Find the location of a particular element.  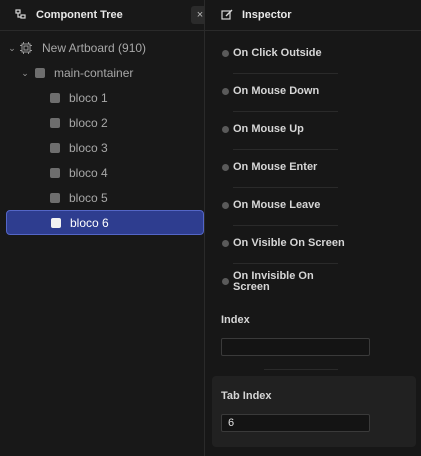

tree-row-bloco-3: bloco 3 is located at coordinates (102, 148).